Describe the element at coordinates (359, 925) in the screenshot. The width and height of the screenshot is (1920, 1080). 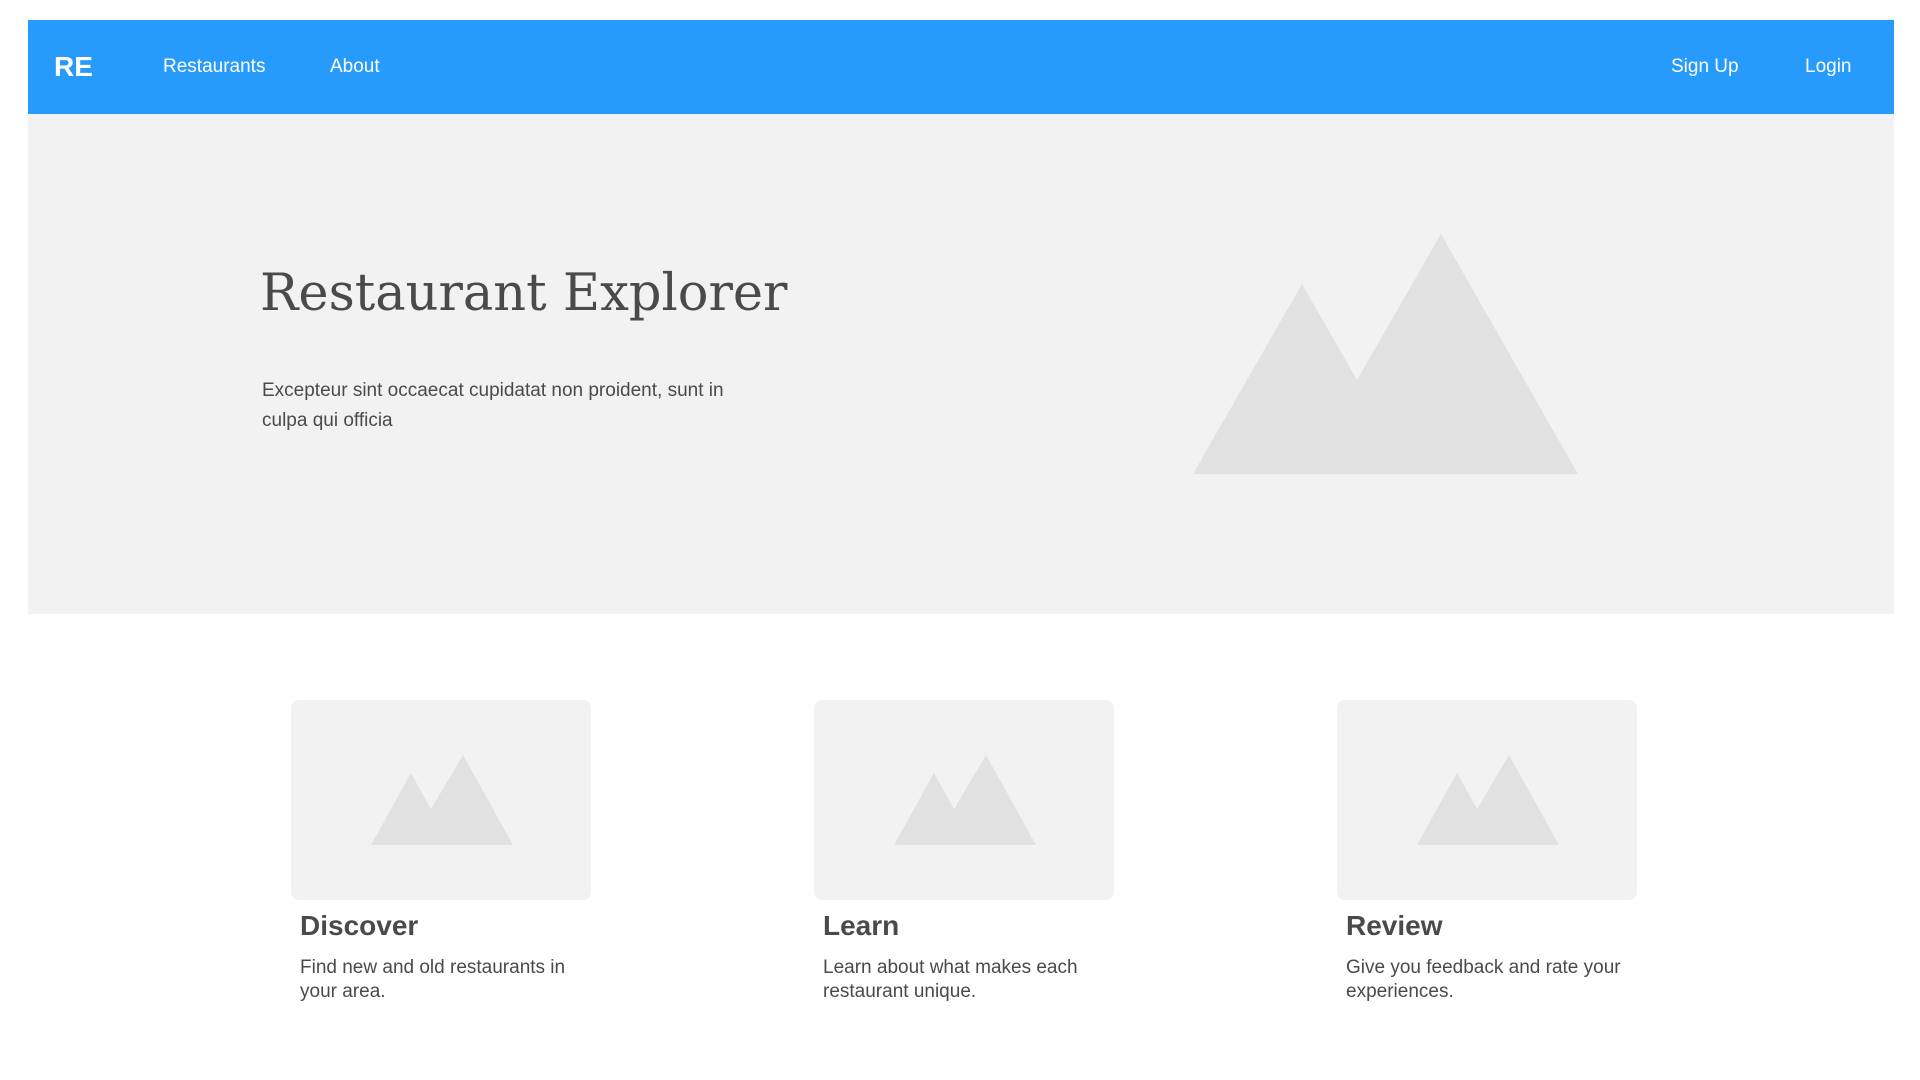
I see `feature-title: Discover` at that location.